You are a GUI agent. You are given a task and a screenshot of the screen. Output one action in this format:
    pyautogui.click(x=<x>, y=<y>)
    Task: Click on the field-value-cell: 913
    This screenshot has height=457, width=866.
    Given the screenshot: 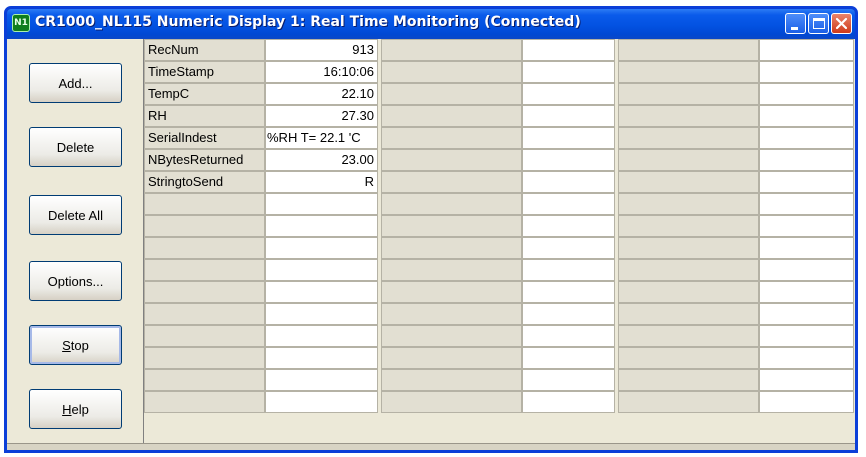 What is the action you would take?
    pyautogui.click(x=321, y=50)
    